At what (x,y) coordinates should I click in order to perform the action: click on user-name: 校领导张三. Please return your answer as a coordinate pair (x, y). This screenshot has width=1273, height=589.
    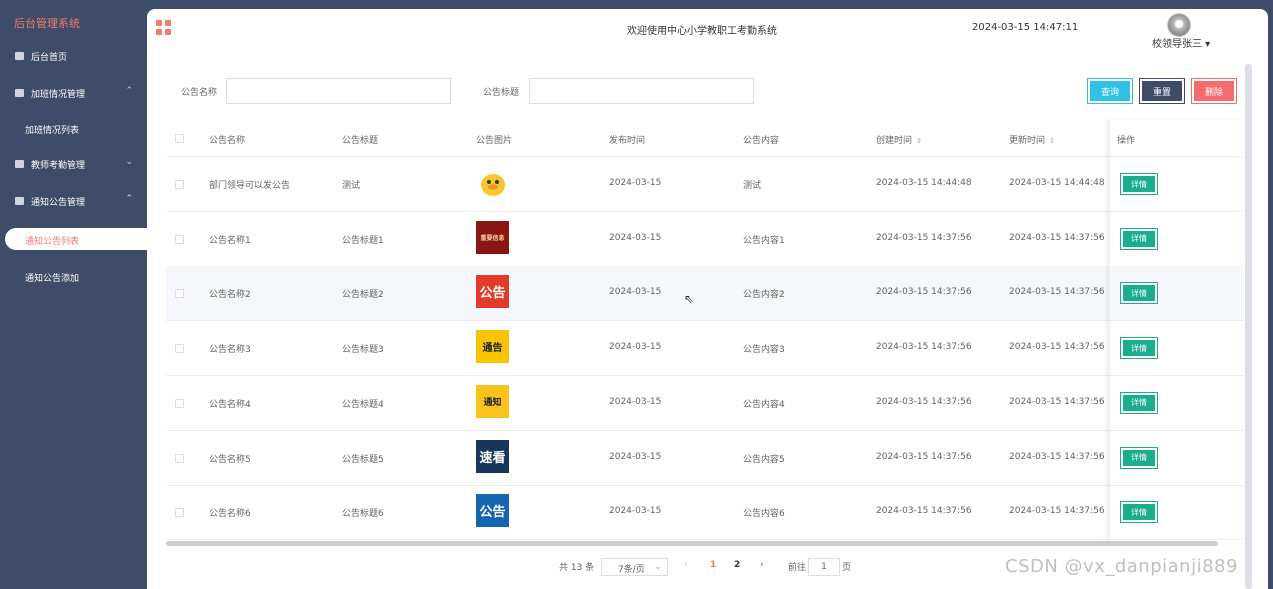
    Looking at the image, I should click on (1177, 44).